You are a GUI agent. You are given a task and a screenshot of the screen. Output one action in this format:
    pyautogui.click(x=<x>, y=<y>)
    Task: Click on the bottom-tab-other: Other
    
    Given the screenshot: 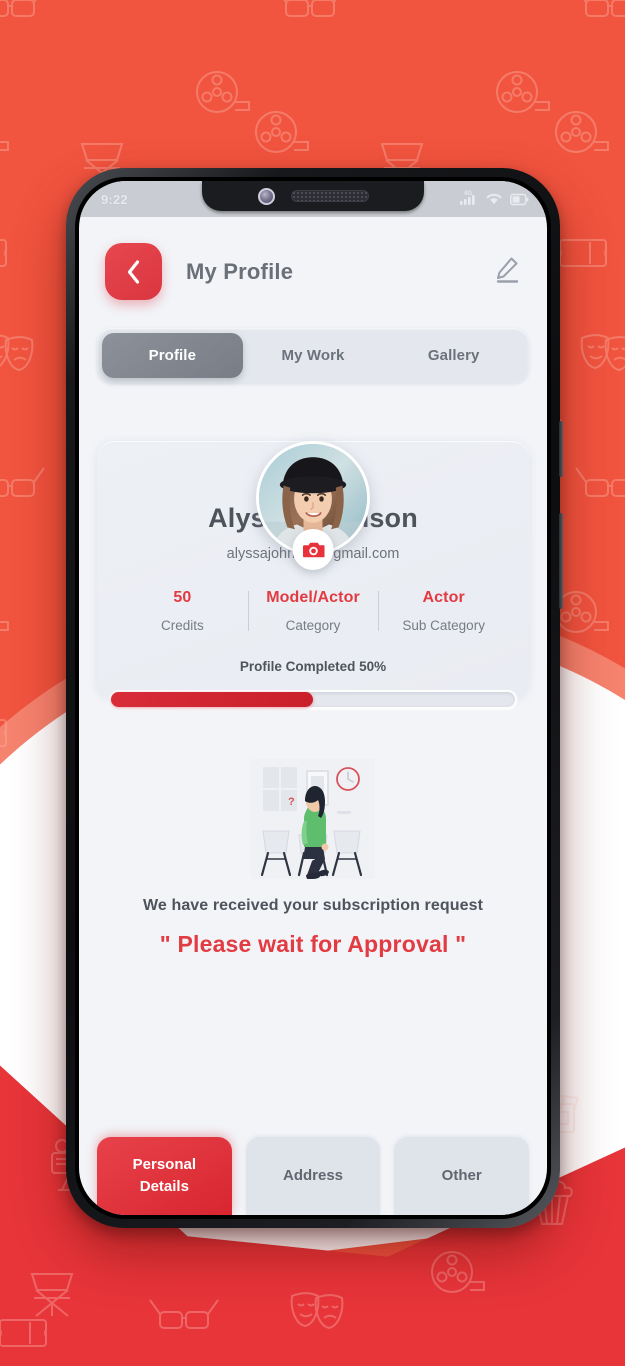 What is the action you would take?
    pyautogui.click(x=462, y=1176)
    